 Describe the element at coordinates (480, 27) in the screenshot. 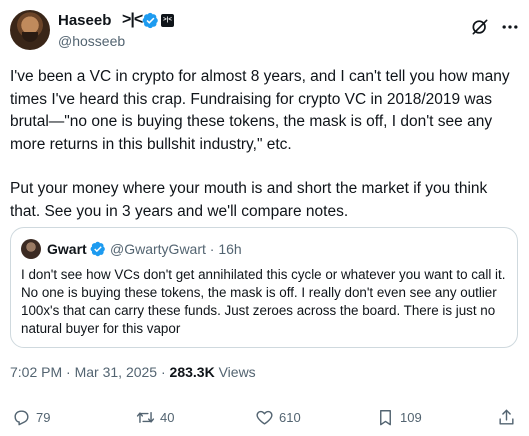

I see `grok-icon` at that location.